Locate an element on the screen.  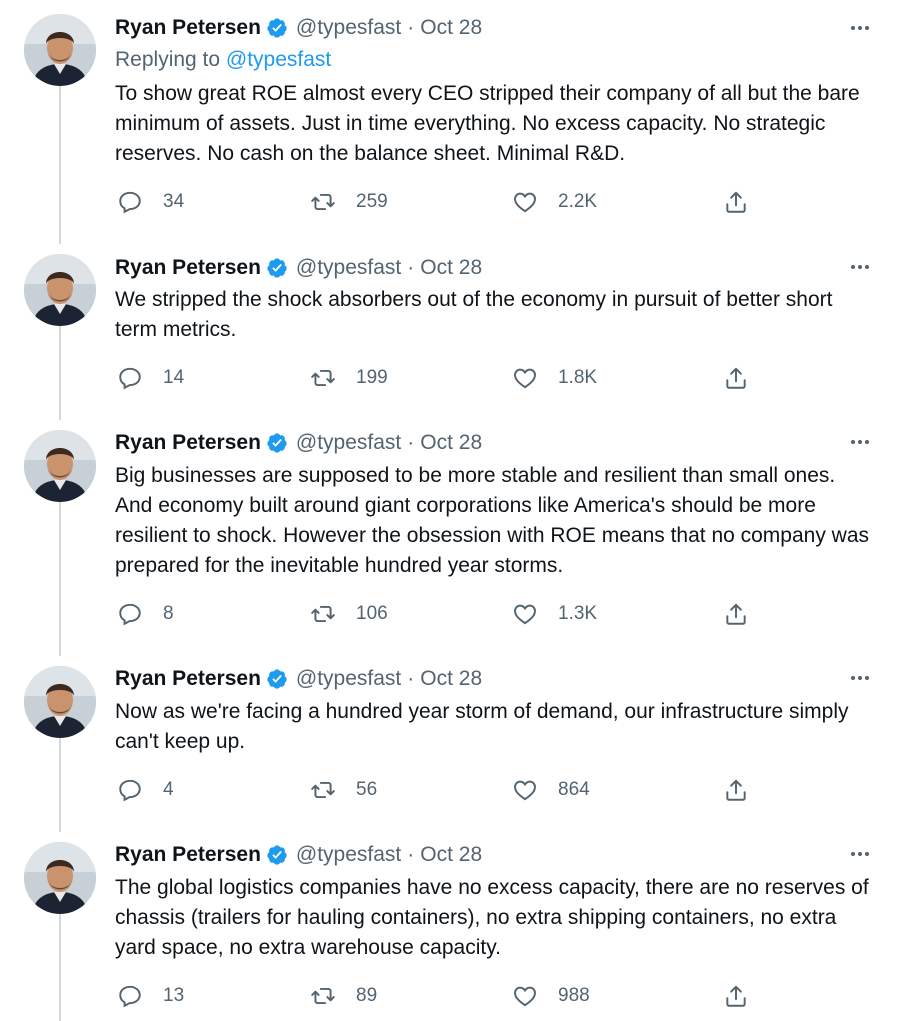
like-button: 864 is located at coordinates (551, 790).